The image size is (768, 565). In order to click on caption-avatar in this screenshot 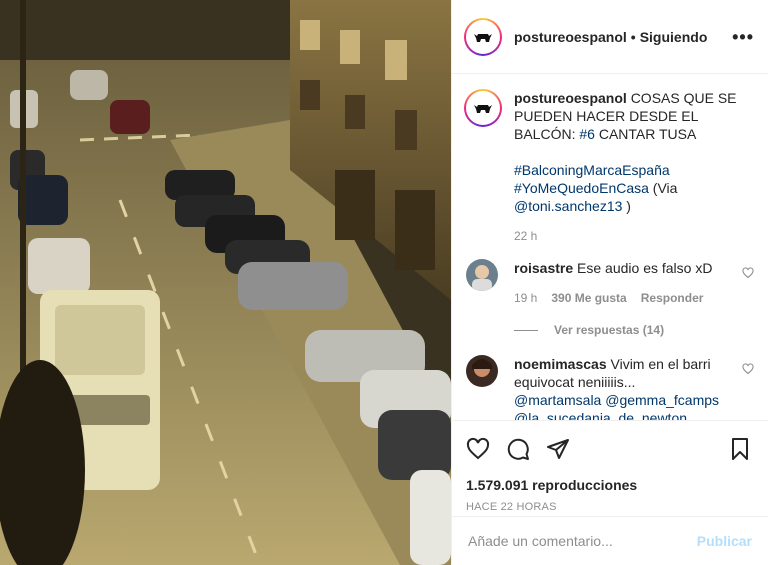, I will do `click(483, 108)`.